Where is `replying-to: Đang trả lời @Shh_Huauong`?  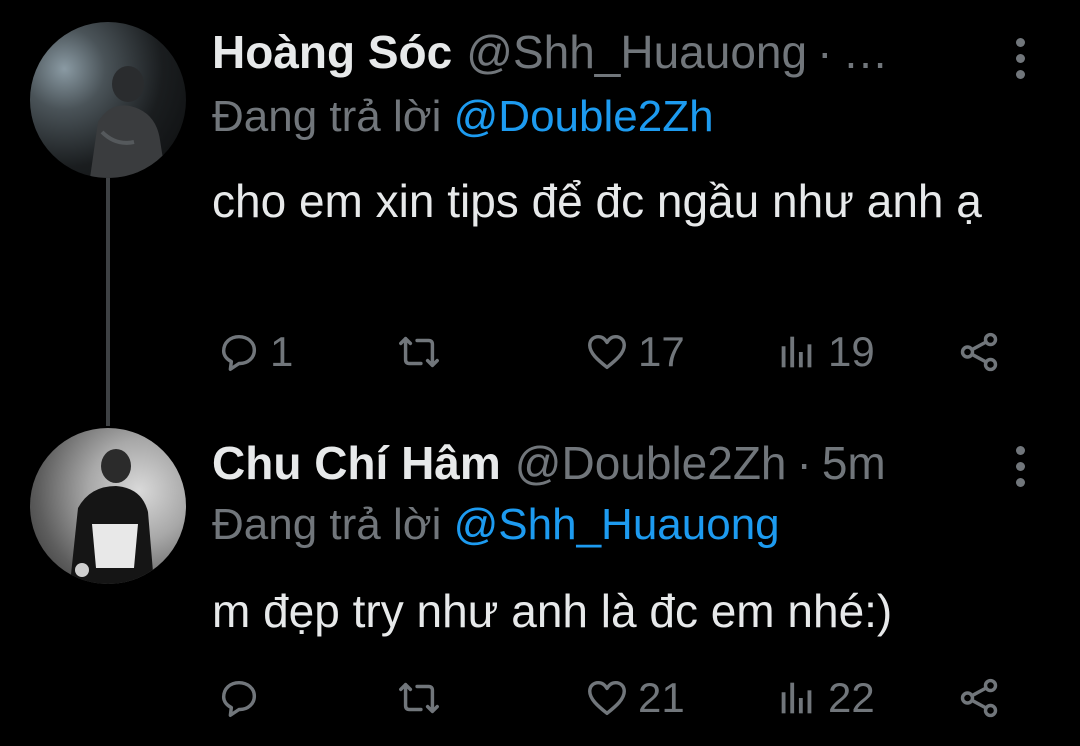
replying-to: Đang trả lời @Shh_Huauong is located at coordinates (496, 525).